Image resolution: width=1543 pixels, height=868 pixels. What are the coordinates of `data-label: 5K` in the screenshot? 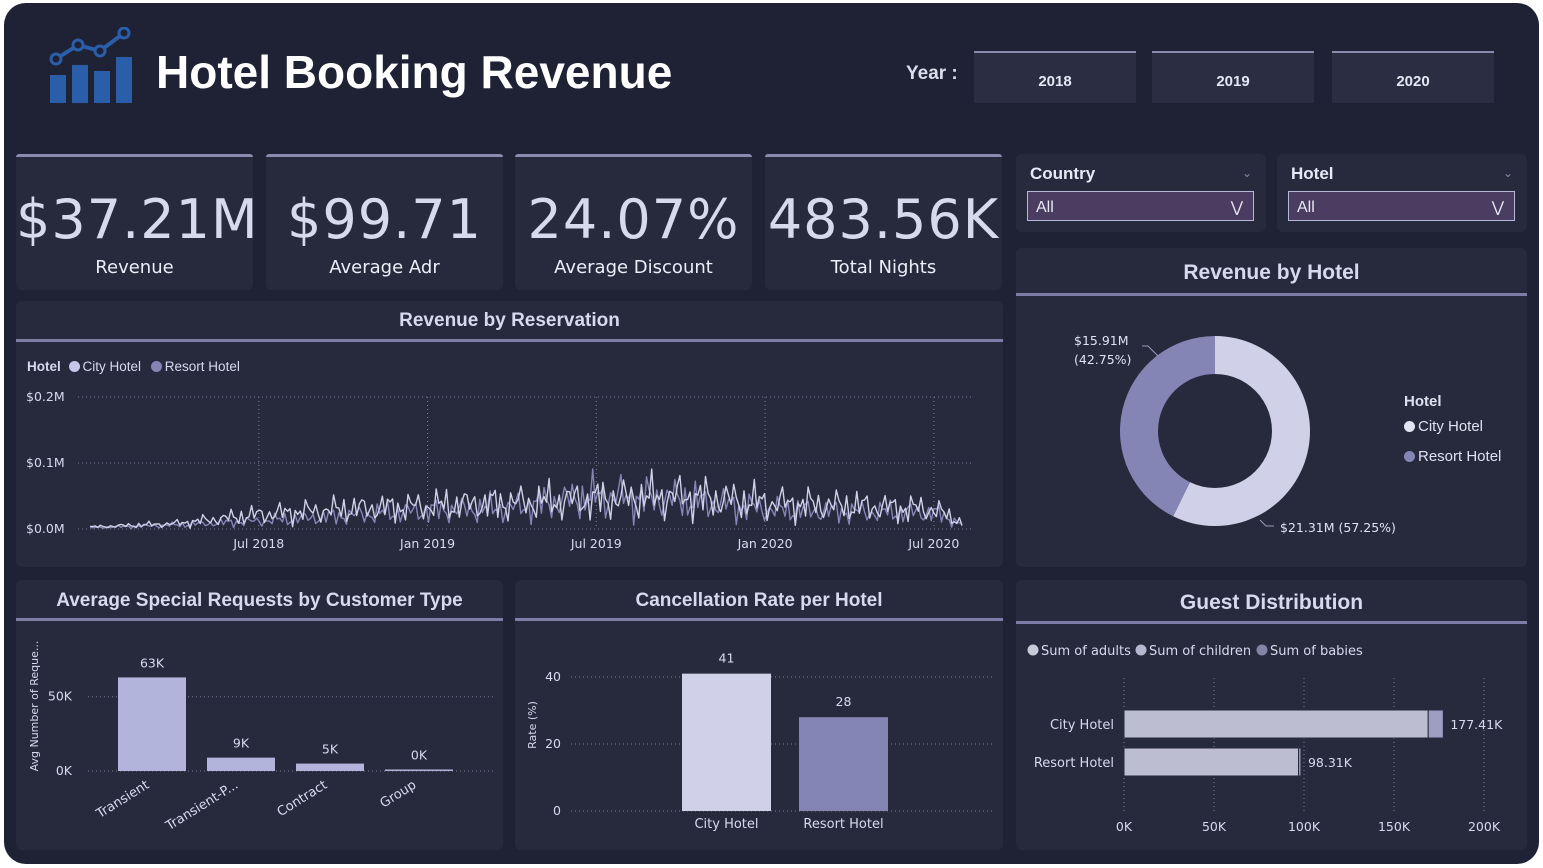 It's located at (330, 749).